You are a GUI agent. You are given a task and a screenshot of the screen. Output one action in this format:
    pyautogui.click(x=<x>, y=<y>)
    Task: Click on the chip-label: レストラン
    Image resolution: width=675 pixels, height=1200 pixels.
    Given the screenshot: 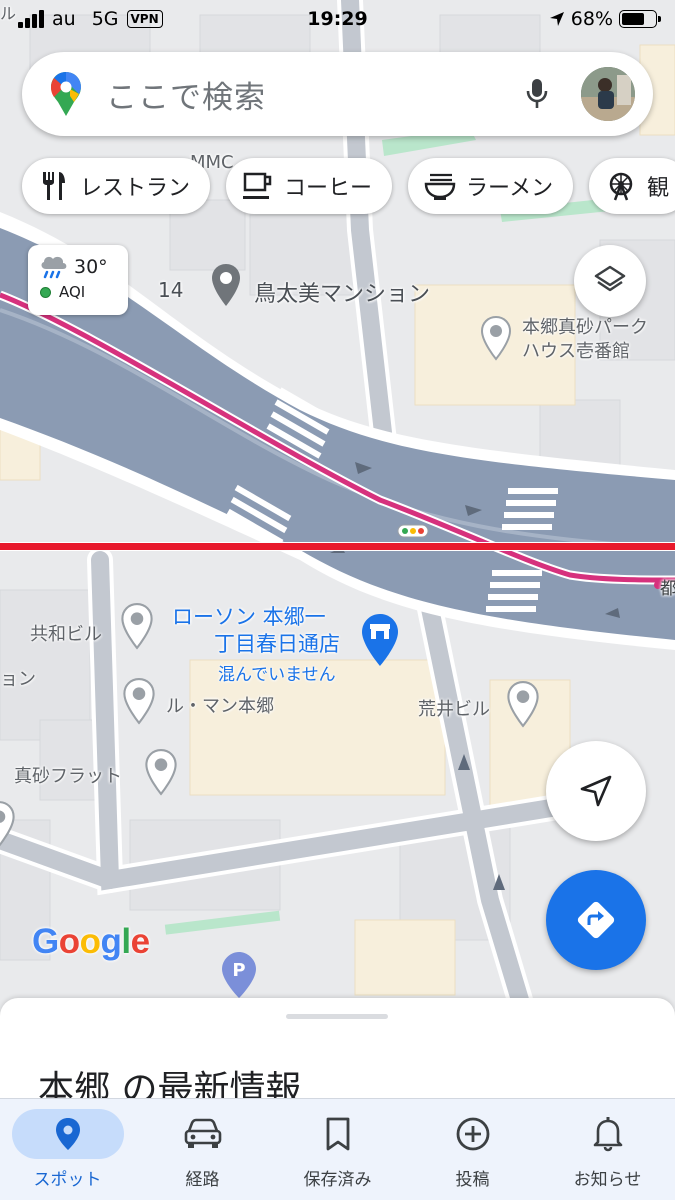 What is the action you would take?
    pyautogui.click(x=135, y=188)
    